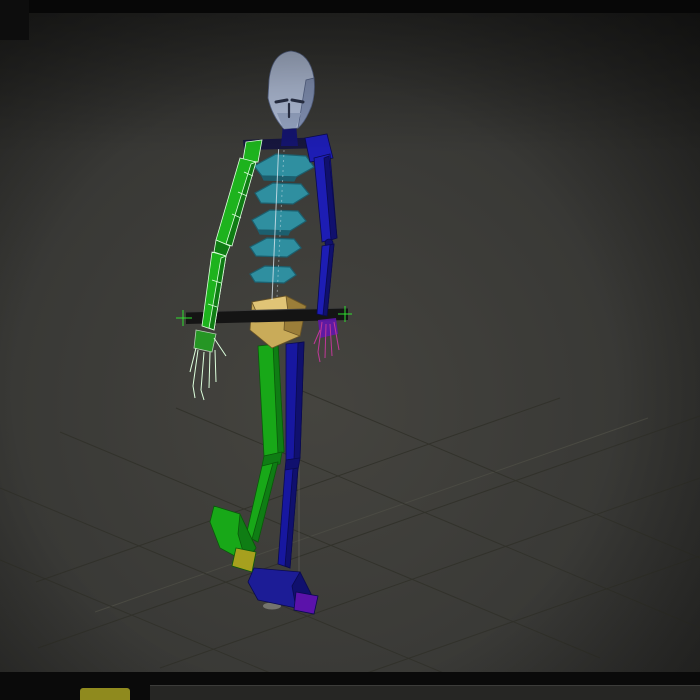 This screenshot has width=700, height=700. Describe the element at coordinates (425, 692) in the screenshot. I see `timeline-strip` at that location.